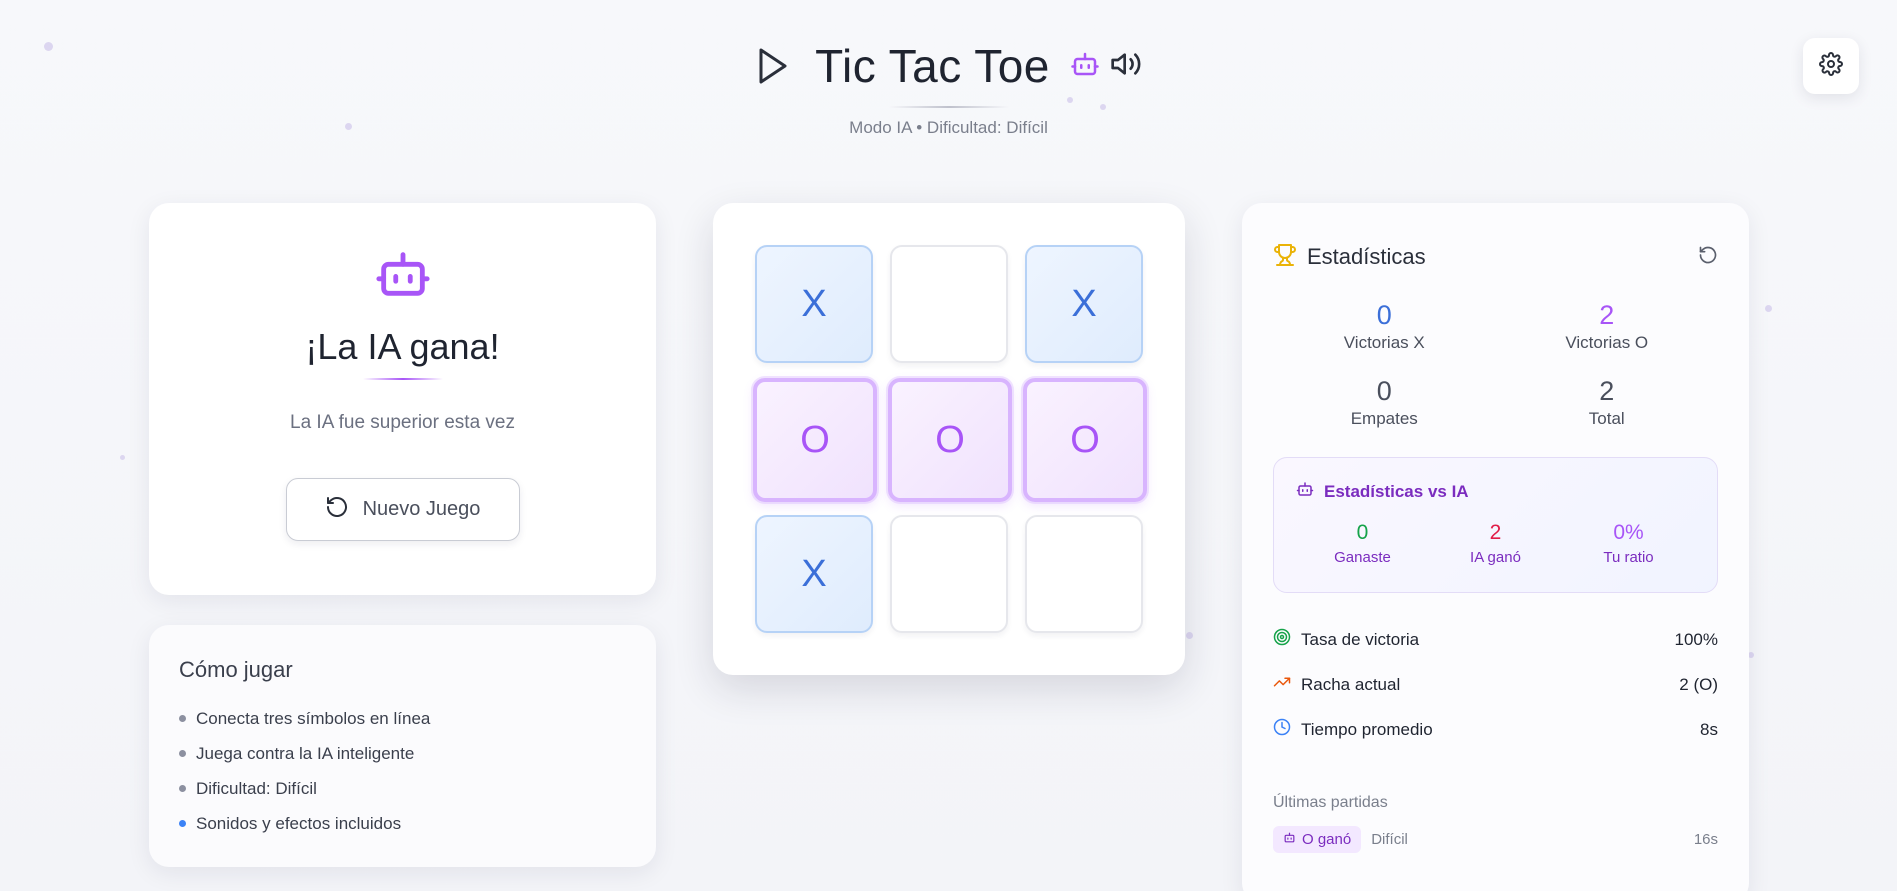 This screenshot has height=891, width=1897. I want to click on page-title: Tic Tac Toe, so click(932, 66).